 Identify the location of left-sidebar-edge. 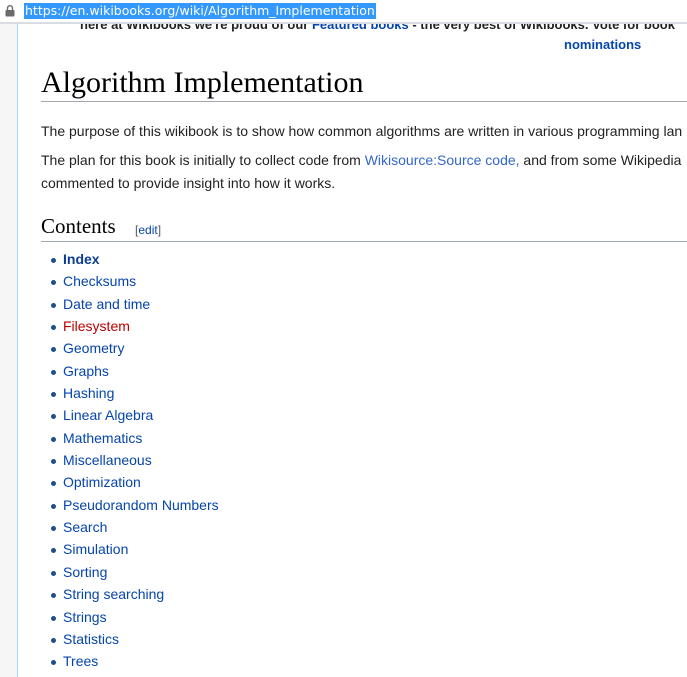
(9, 350).